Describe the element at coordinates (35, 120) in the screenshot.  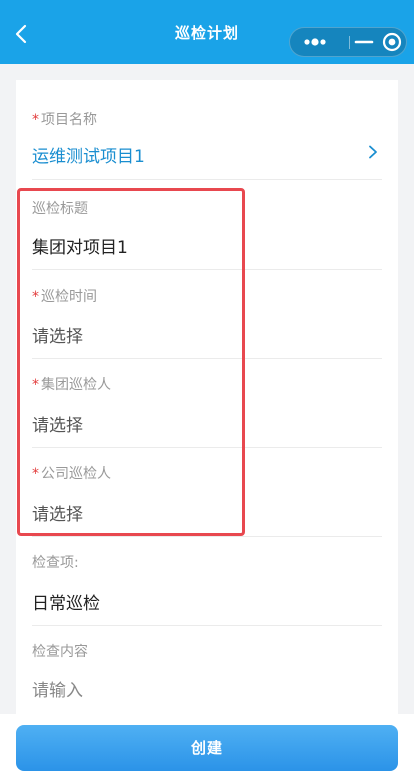
I see `required-mark: *` at that location.